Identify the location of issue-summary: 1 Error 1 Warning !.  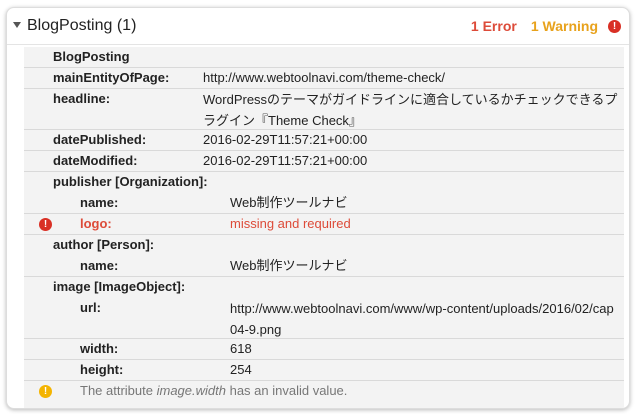
(546, 26).